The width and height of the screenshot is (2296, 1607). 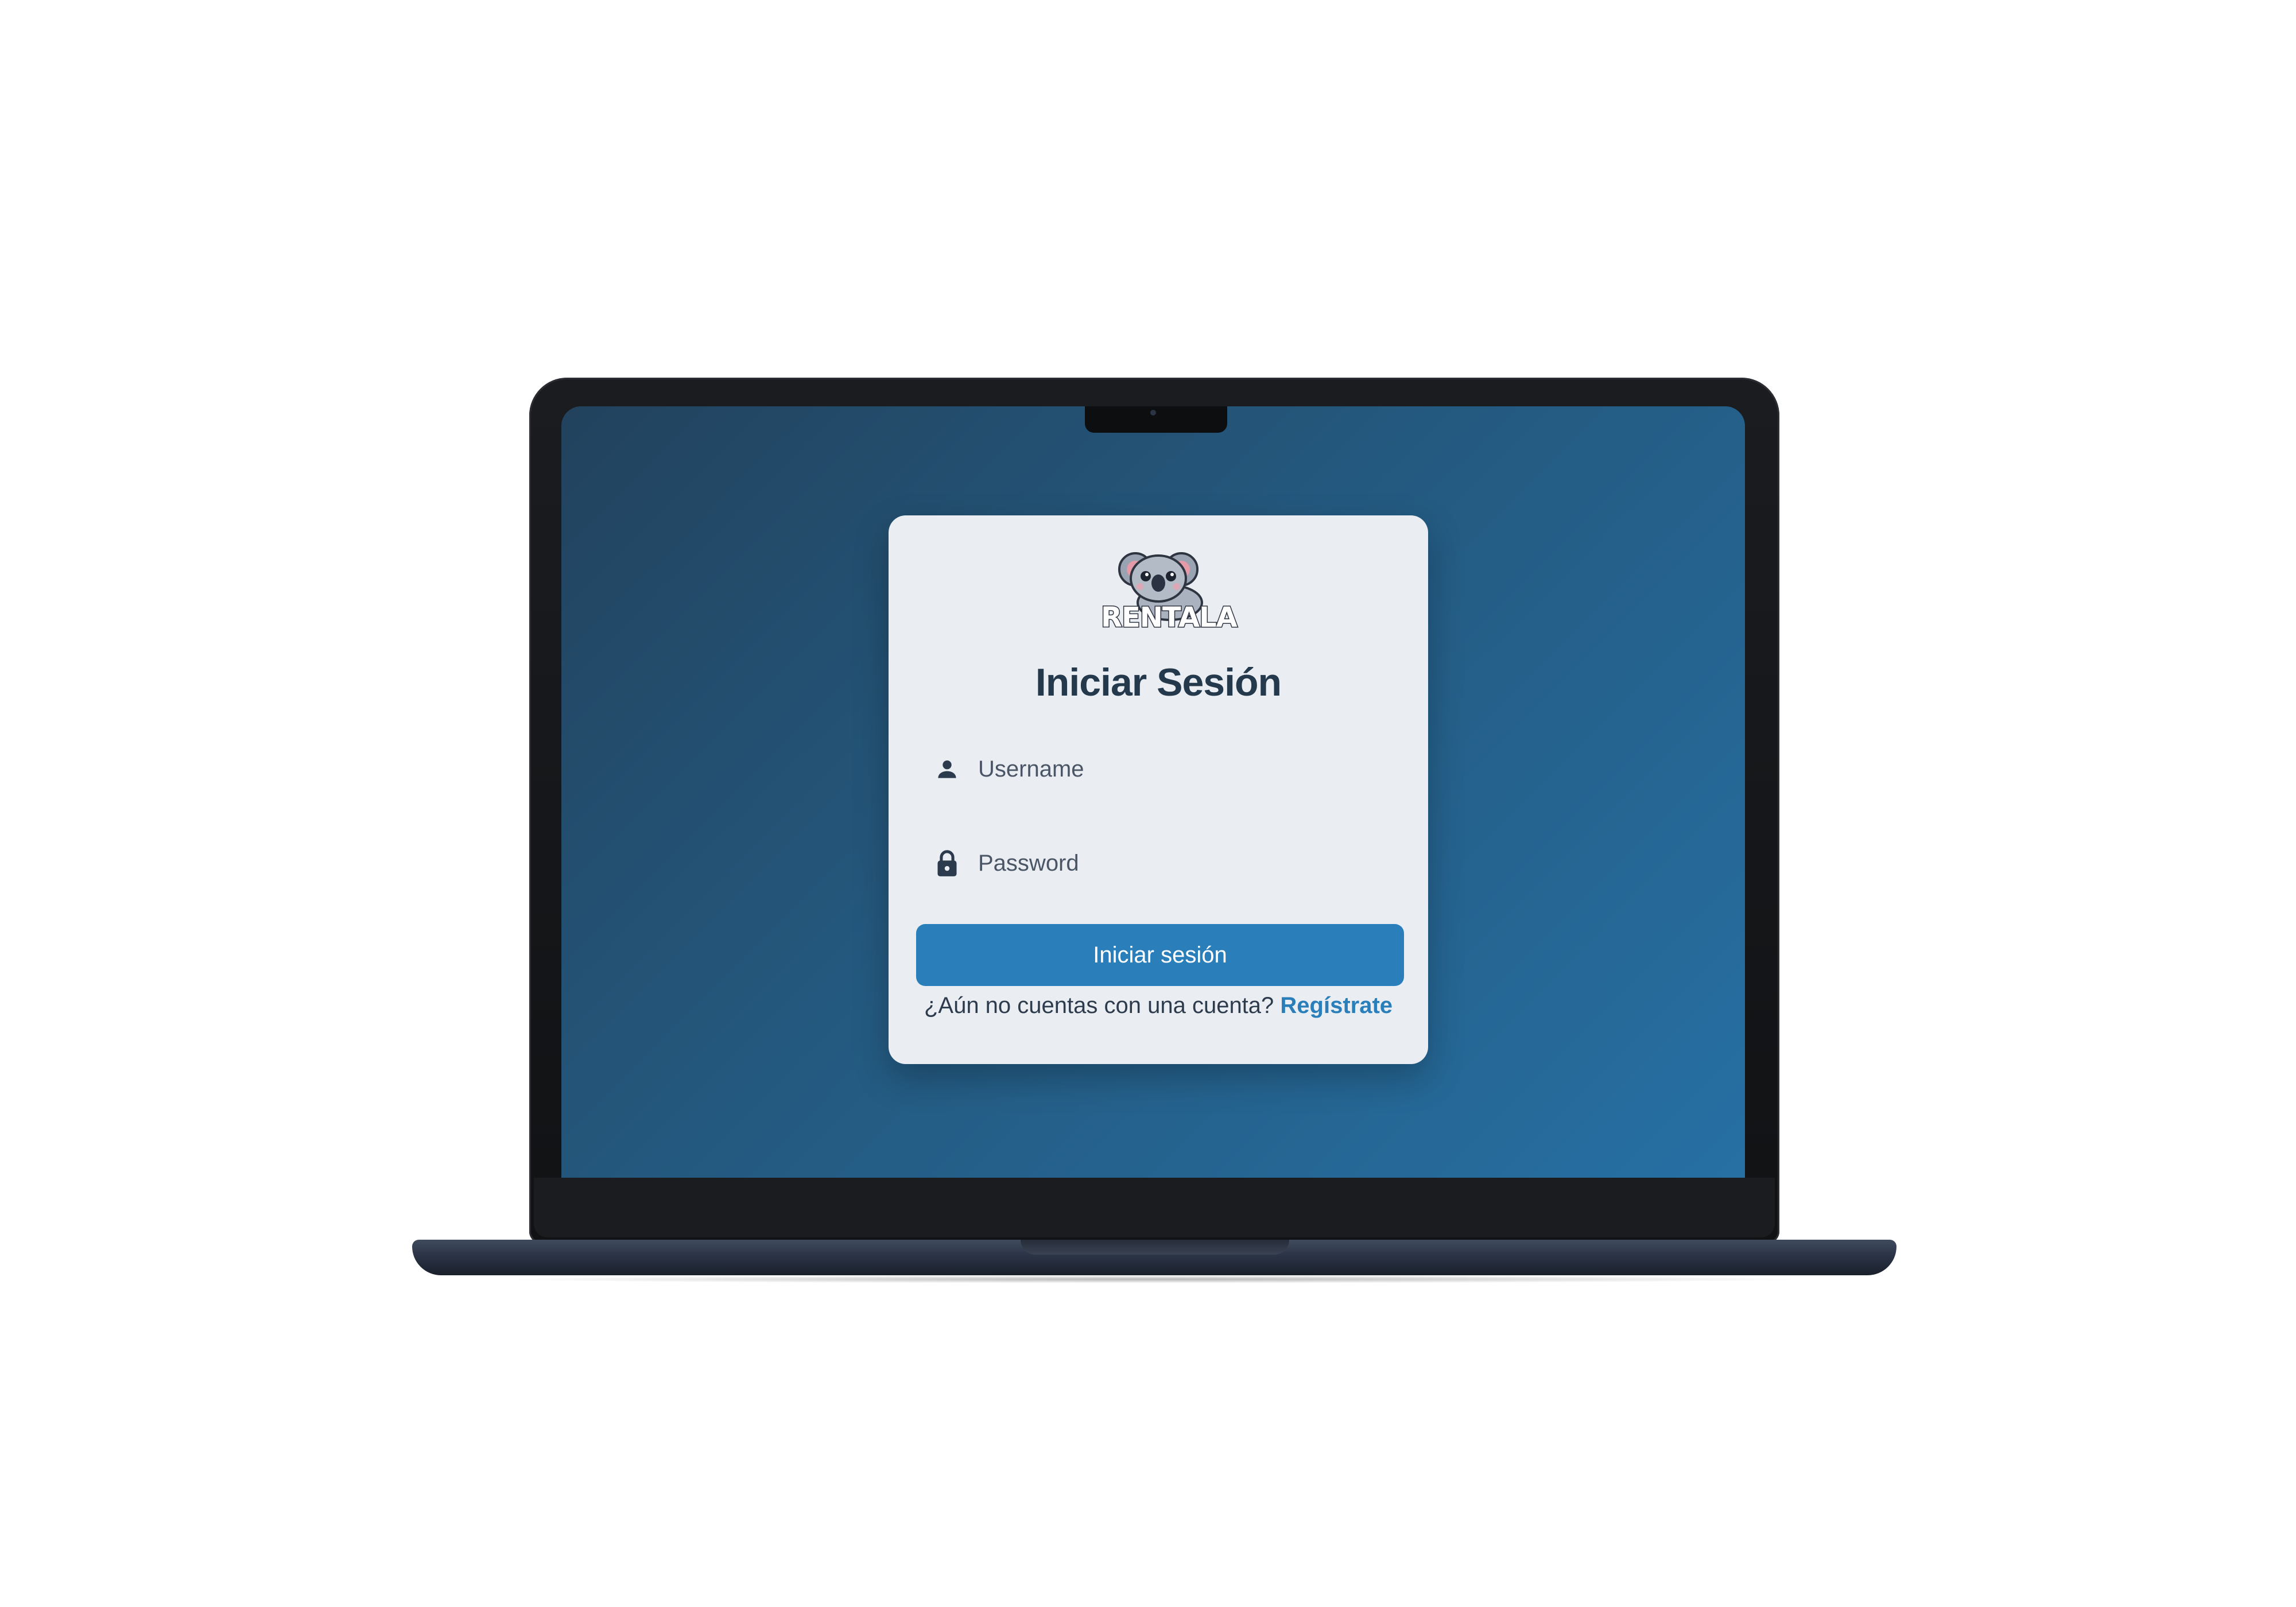 What do you see at coordinates (1169, 618) in the screenshot?
I see `logo-wordmark: RENTALA` at bounding box center [1169, 618].